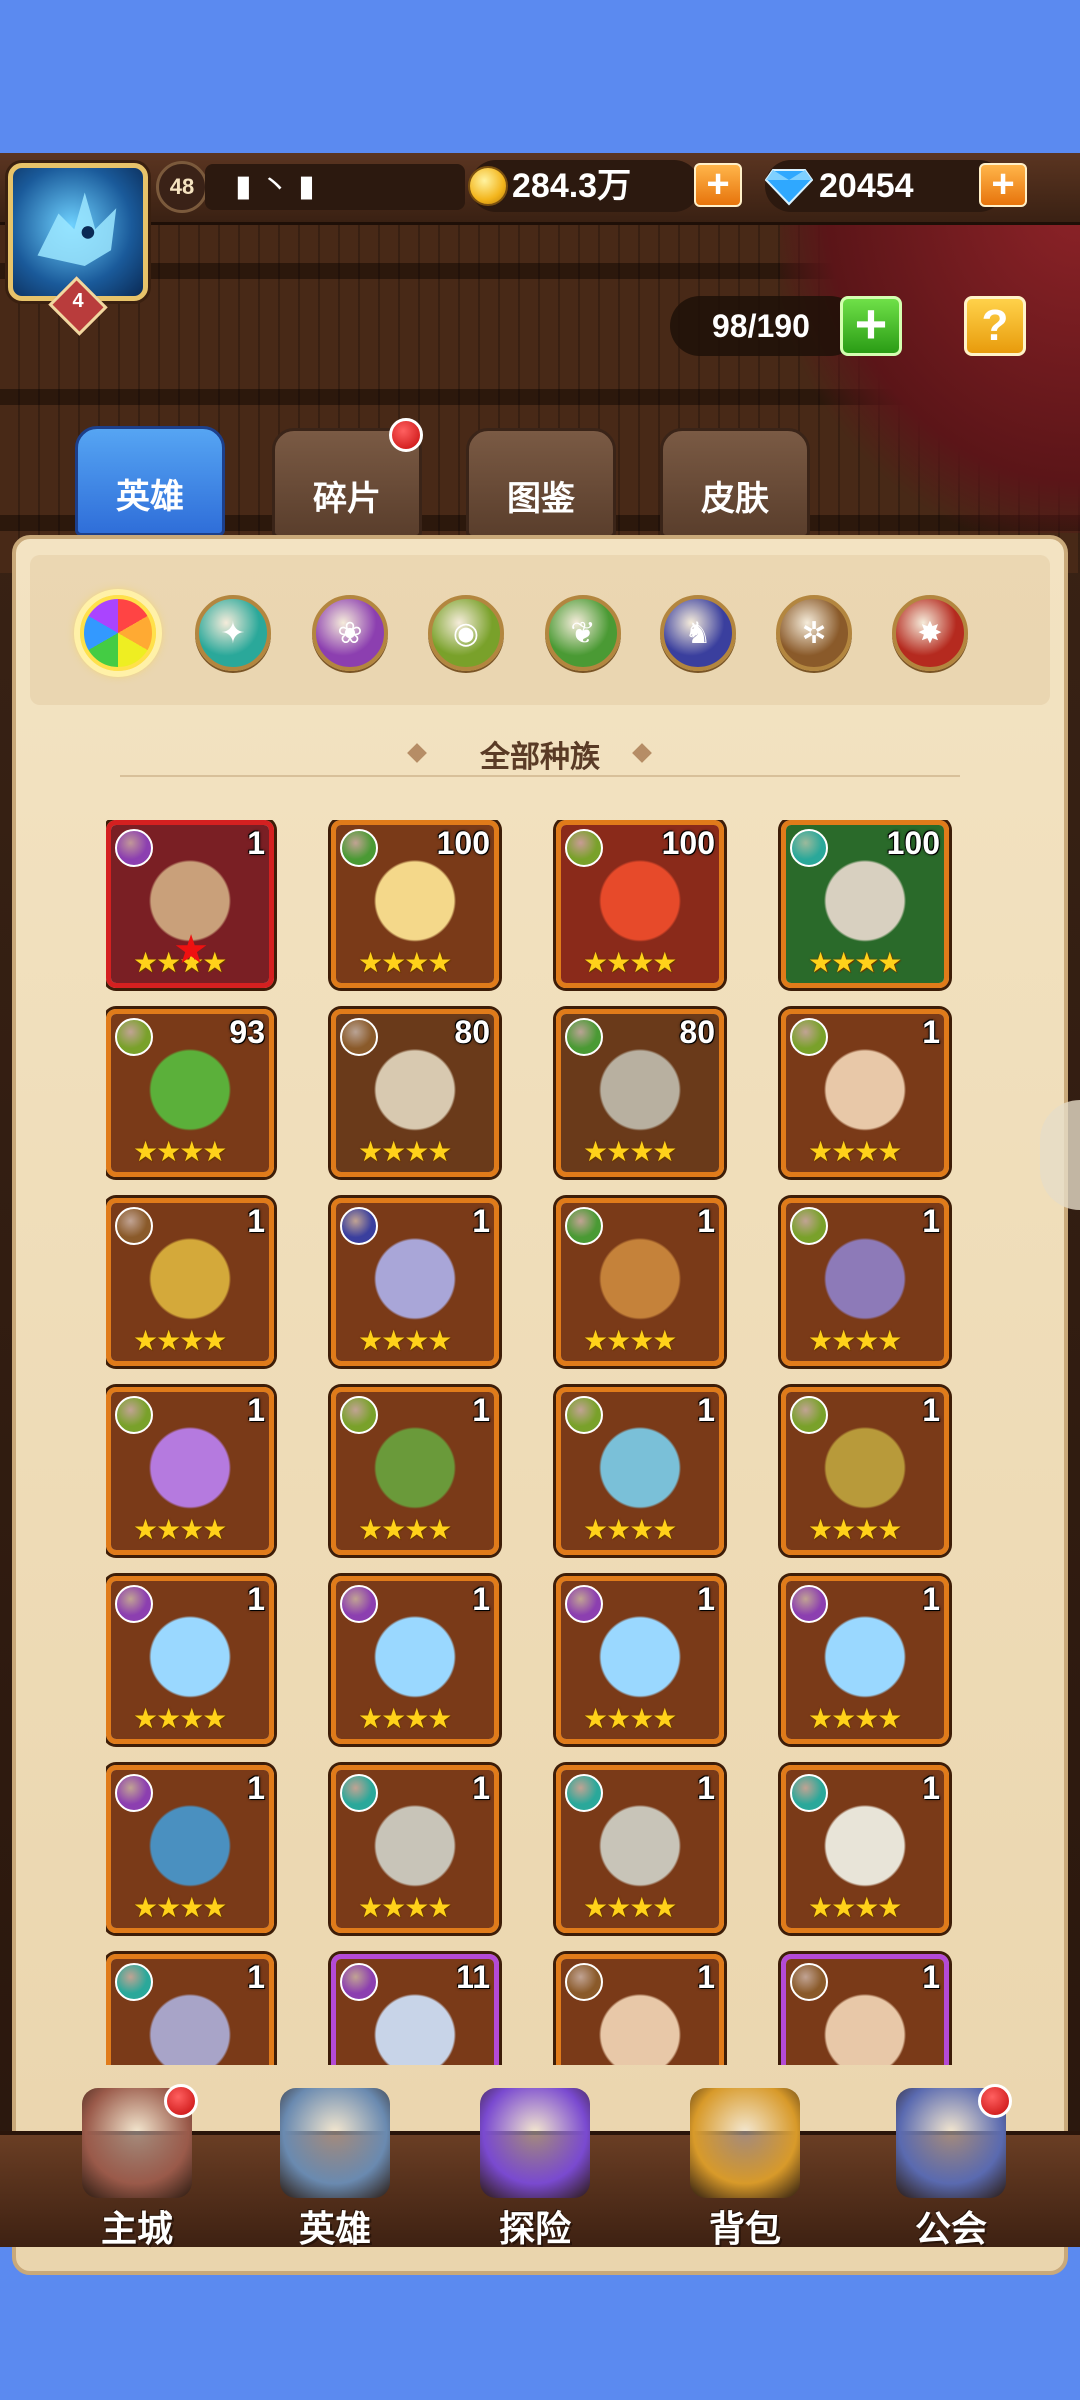 The height and width of the screenshot is (2400, 1080). What do you see at coordinates (995, 326) in the screenshot?
I see `help-button: ?` at bounding box center [995, 326].